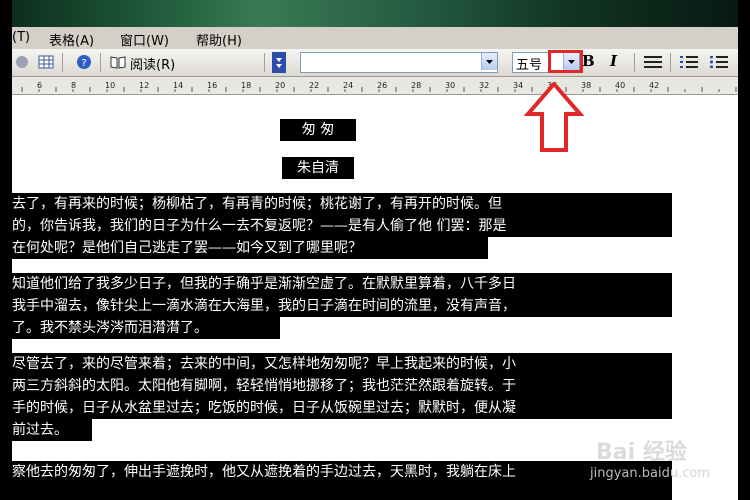  Describe the element at coordinates (641, 452) in the screenshot. I see `watermark-logo: Bai 经验` at that location.